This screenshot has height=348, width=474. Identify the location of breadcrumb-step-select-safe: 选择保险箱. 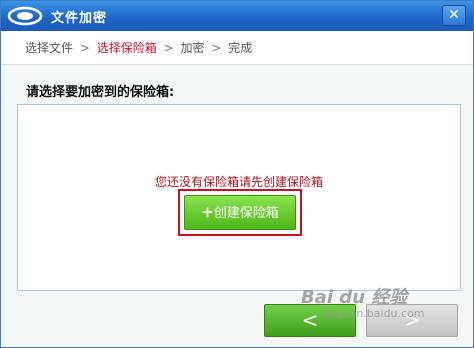
(126, 48).